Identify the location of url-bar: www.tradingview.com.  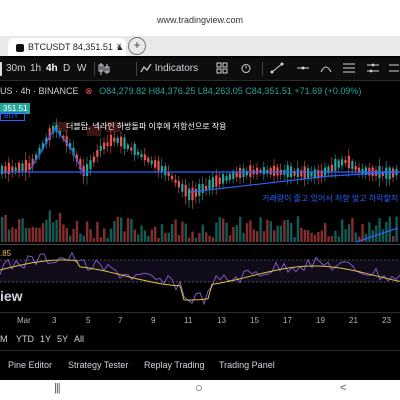
(200, 20).